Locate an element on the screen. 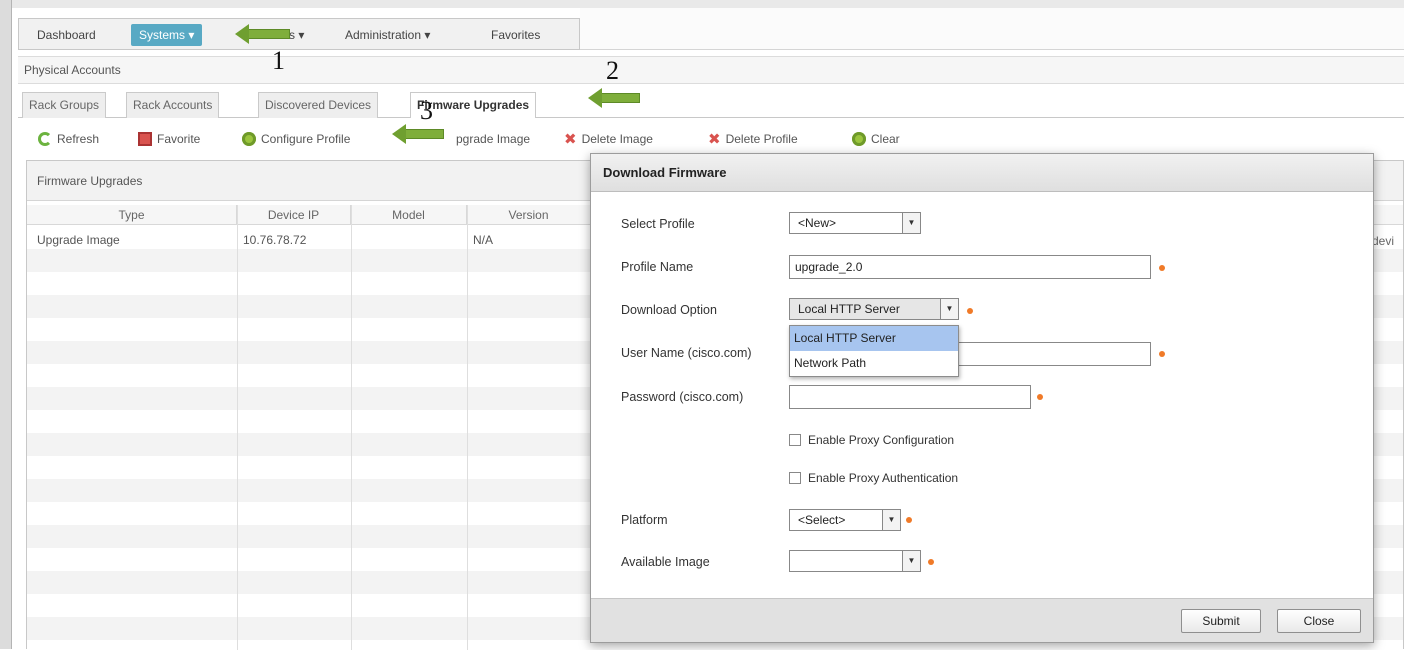  dialog-footer: Submit Close is located at coordinates (982, 620).